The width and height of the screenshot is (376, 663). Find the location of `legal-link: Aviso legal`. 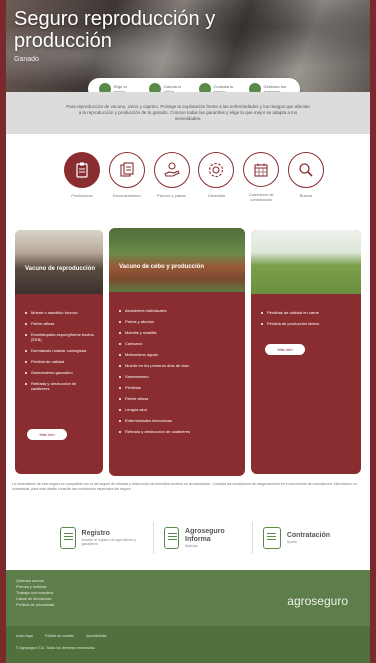

legal-link: Aviso legal is located at coordinates (24, 636).